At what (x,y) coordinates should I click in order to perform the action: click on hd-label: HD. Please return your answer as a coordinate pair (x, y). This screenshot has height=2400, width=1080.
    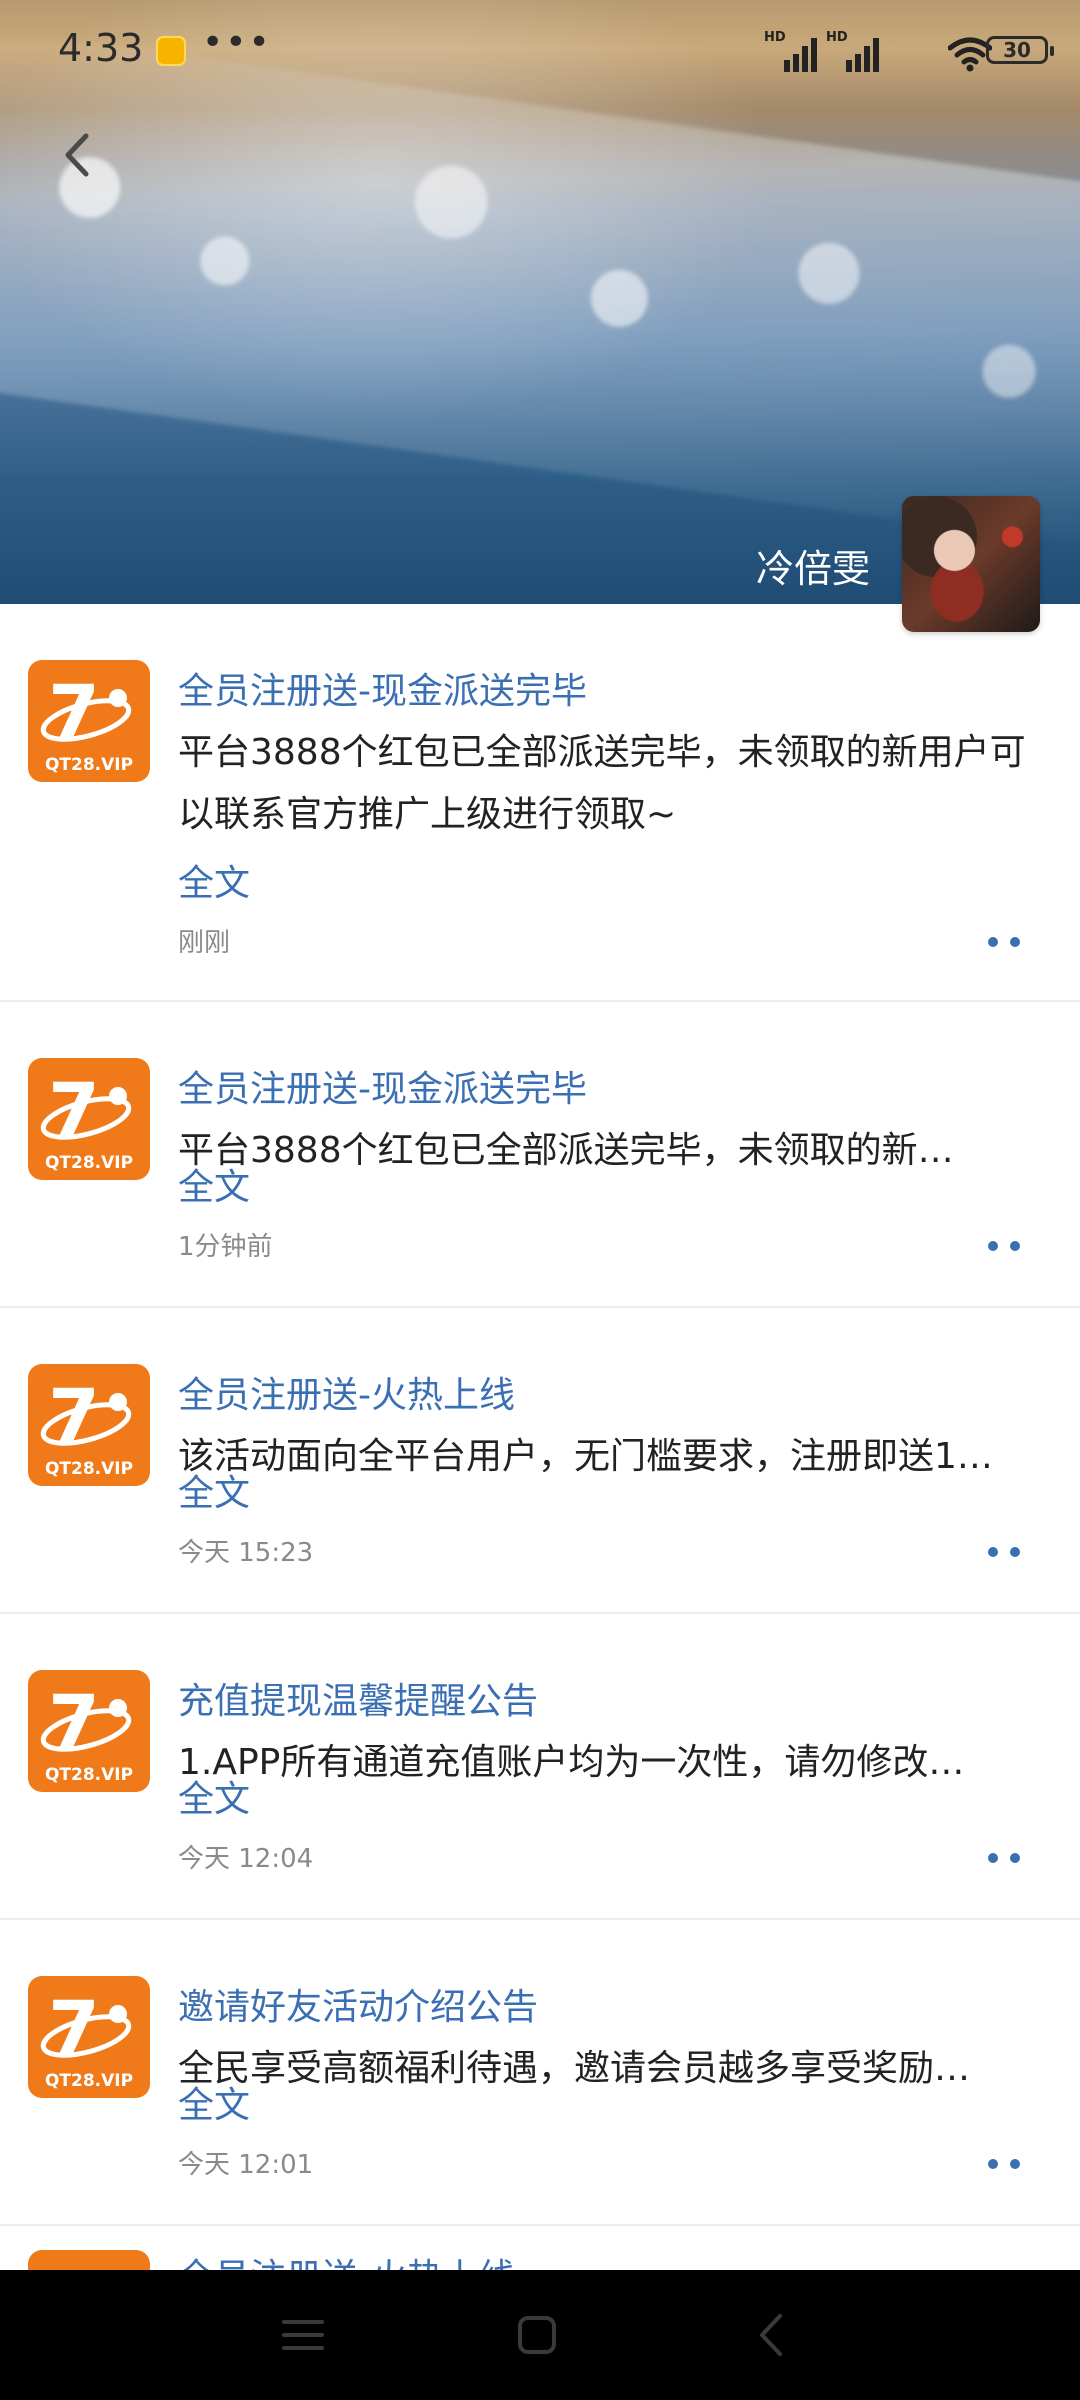
    Looking at the image, I should click on (775, 37).